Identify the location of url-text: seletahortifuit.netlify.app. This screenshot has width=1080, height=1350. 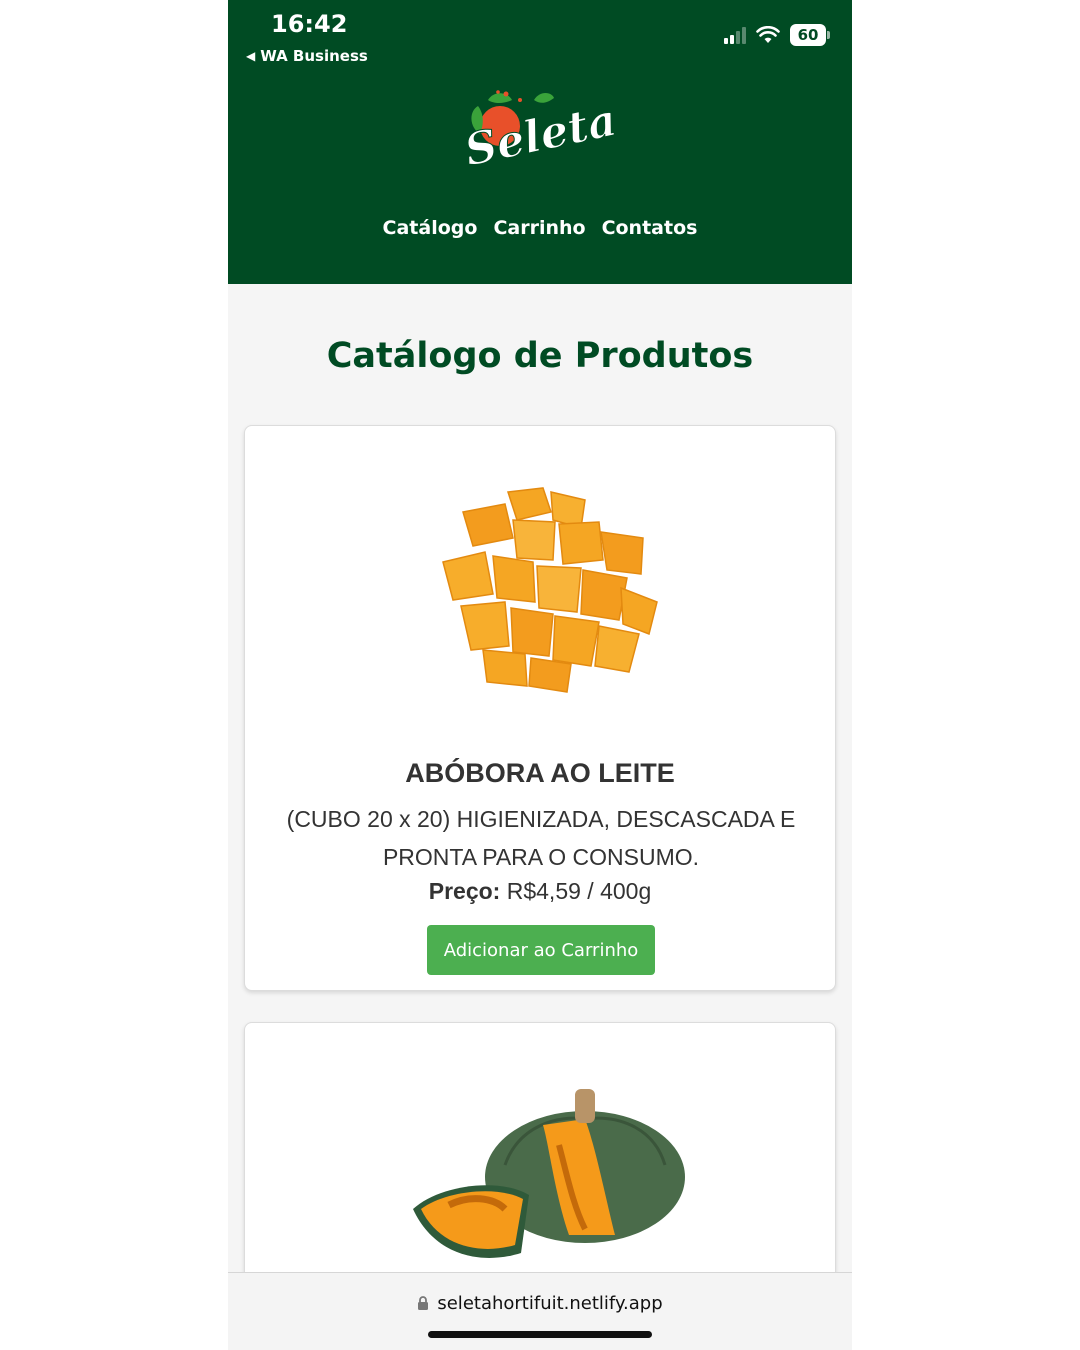
(550, 1303).